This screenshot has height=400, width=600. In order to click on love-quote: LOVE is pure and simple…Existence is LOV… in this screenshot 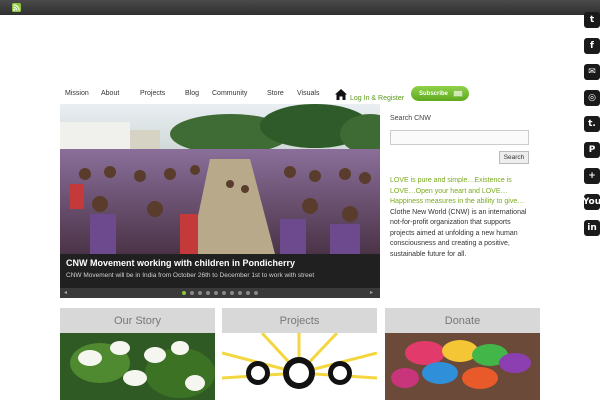, I will do `click(457, 191)`.